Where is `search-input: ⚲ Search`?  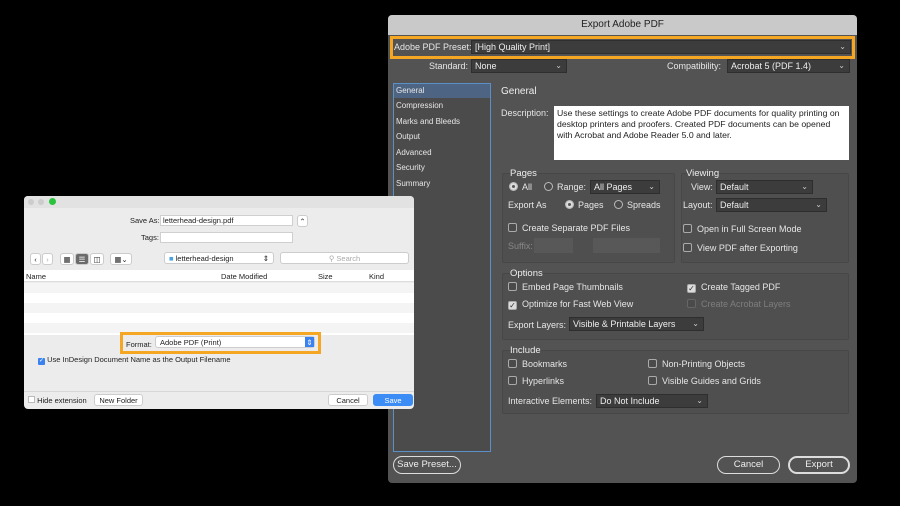
search-input: ⚲ Search is located at coordinates (344, 258).